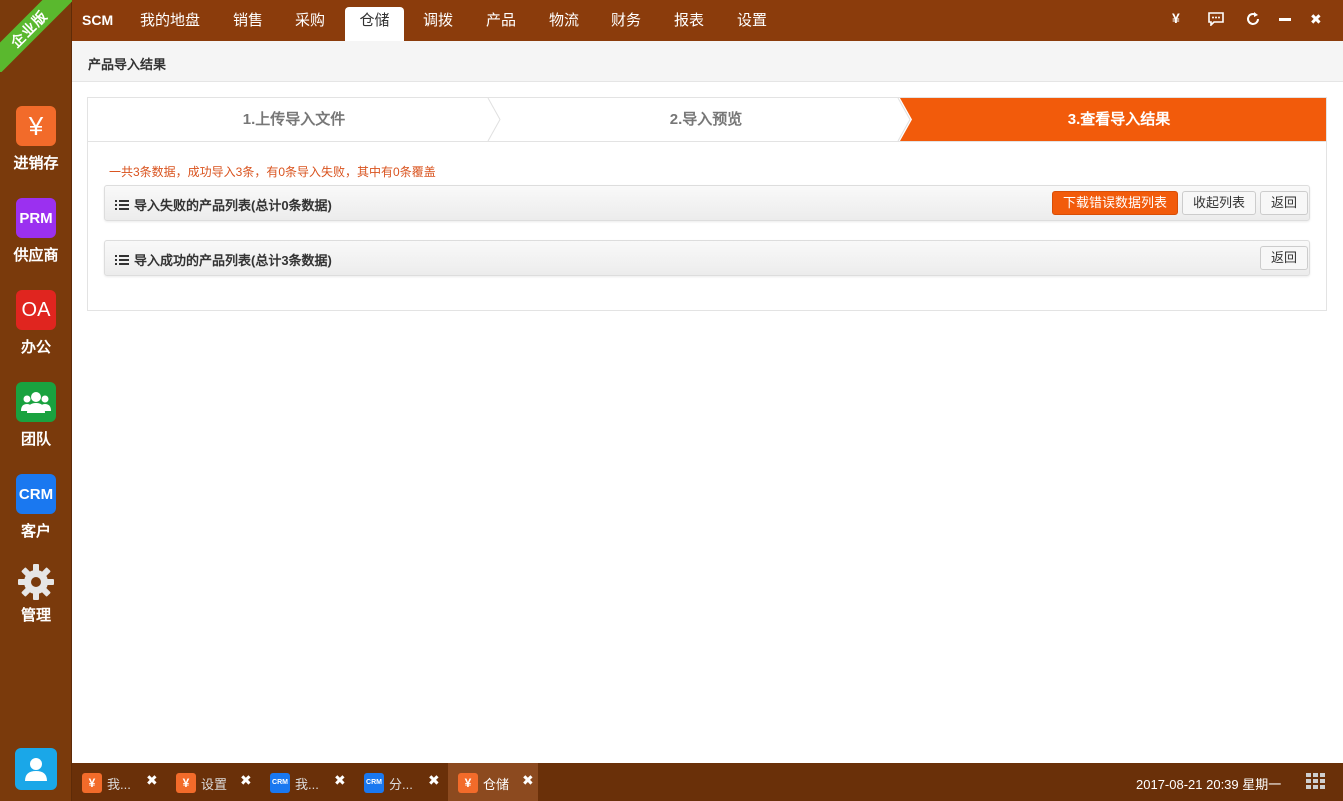 The image size is (1343, 801). What do you see at coordinates (1317, 782) in the screenshot?
I see `grid-menu-icon` at bounding box center [1317, 782].